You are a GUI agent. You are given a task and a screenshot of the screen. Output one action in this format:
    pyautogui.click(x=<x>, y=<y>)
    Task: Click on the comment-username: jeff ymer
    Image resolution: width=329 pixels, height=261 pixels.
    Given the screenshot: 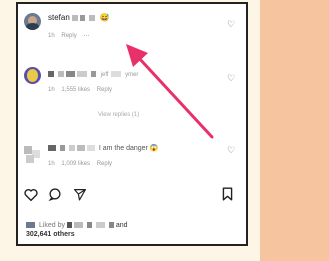 What is the action you would take?
    pyautogui.click(x=93, y=73)
    